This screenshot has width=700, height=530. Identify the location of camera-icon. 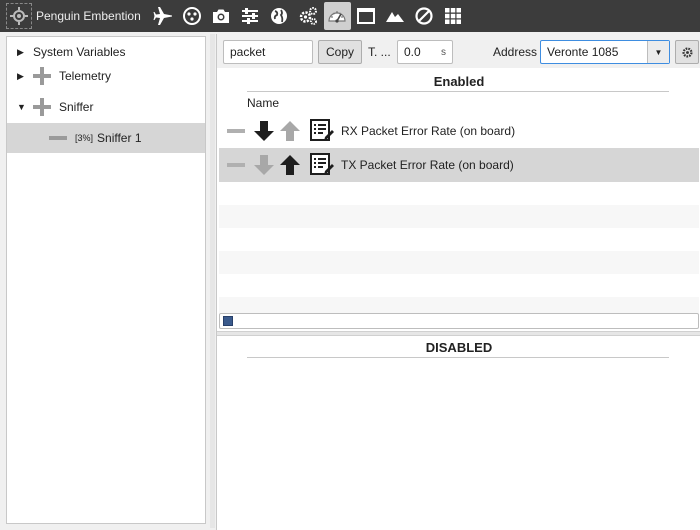
(221, 16).